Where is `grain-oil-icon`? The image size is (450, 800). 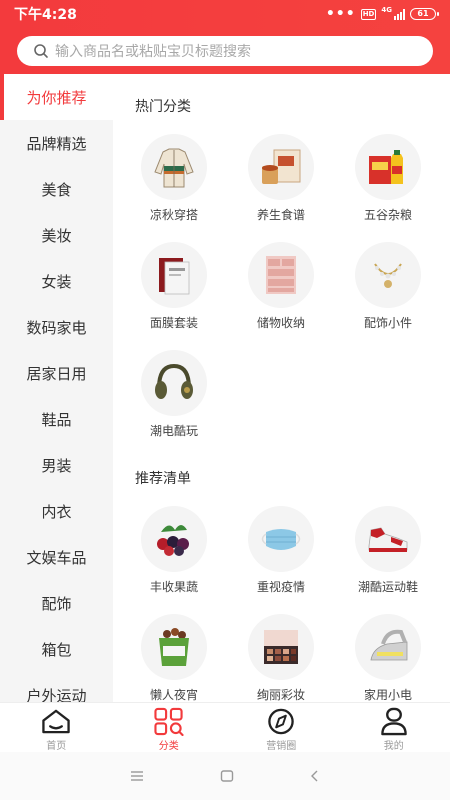
grain-oil-icon is located at coordinates (388, 167).